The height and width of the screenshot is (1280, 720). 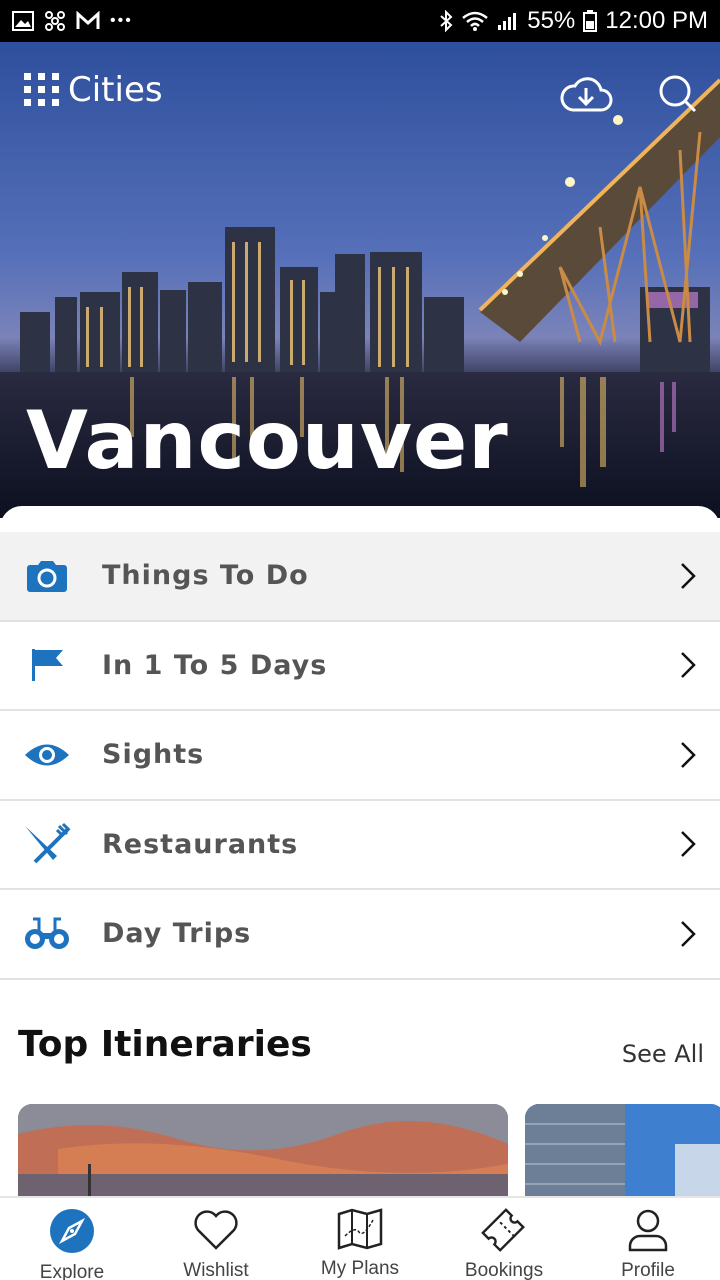 I want to click on menu-item-label: Day Trips, so click(x=177, y=934).